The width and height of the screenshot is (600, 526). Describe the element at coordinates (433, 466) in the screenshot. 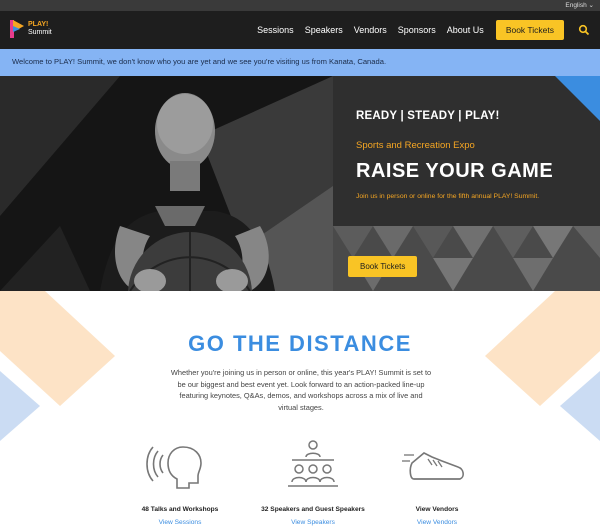

I see `sneaker-icon` at that location.